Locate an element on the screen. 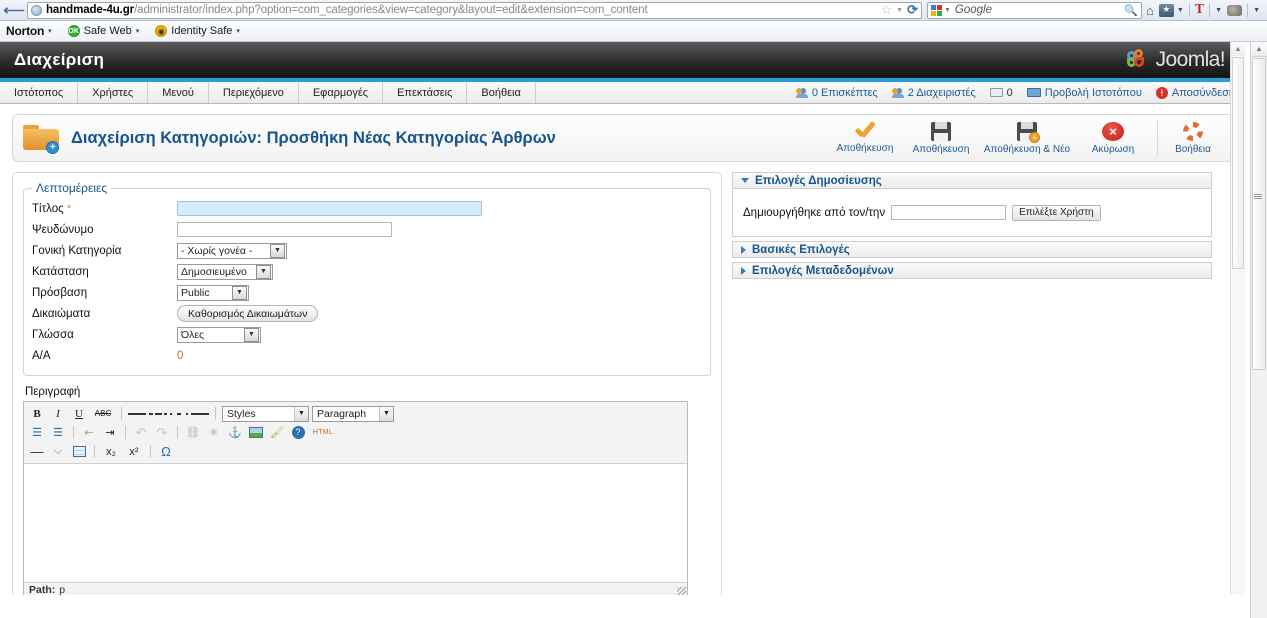 This screenshot has height=618, width=1267. save-button: Αποθήκευση is located at coordinates (941, 138).